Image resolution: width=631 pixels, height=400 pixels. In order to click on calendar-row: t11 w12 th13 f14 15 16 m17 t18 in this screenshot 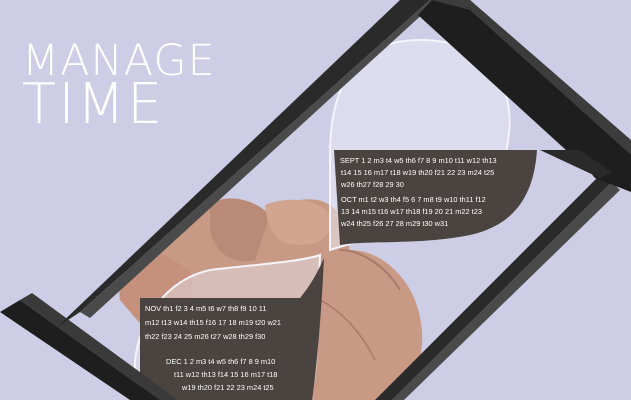, I will do `click(226, 374)`.